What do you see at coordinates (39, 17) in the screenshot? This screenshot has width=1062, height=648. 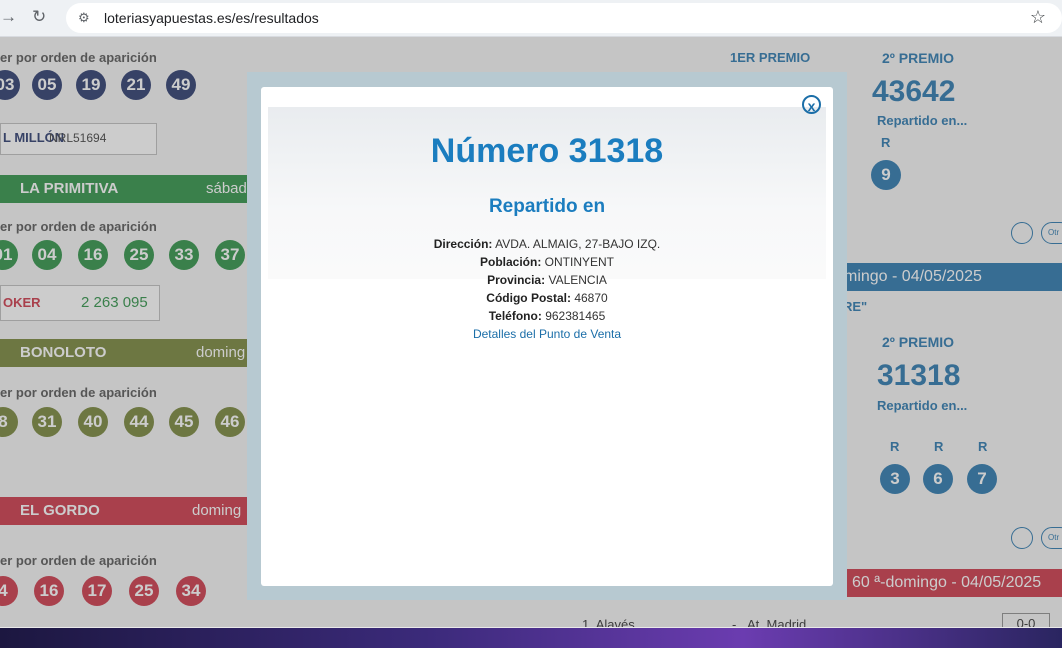 I see `reload-icon: ↻` at bounding box center [39, 17].